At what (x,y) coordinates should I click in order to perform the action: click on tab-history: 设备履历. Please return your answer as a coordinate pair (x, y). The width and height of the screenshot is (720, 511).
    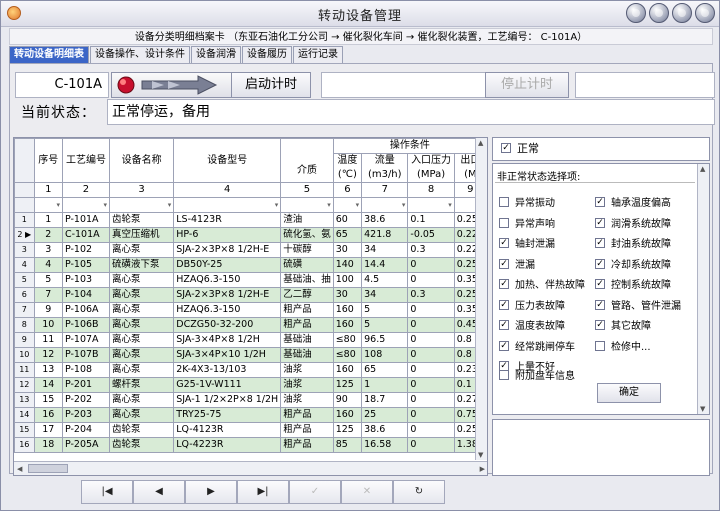
    Looking at the image, I should click on (267, 54).